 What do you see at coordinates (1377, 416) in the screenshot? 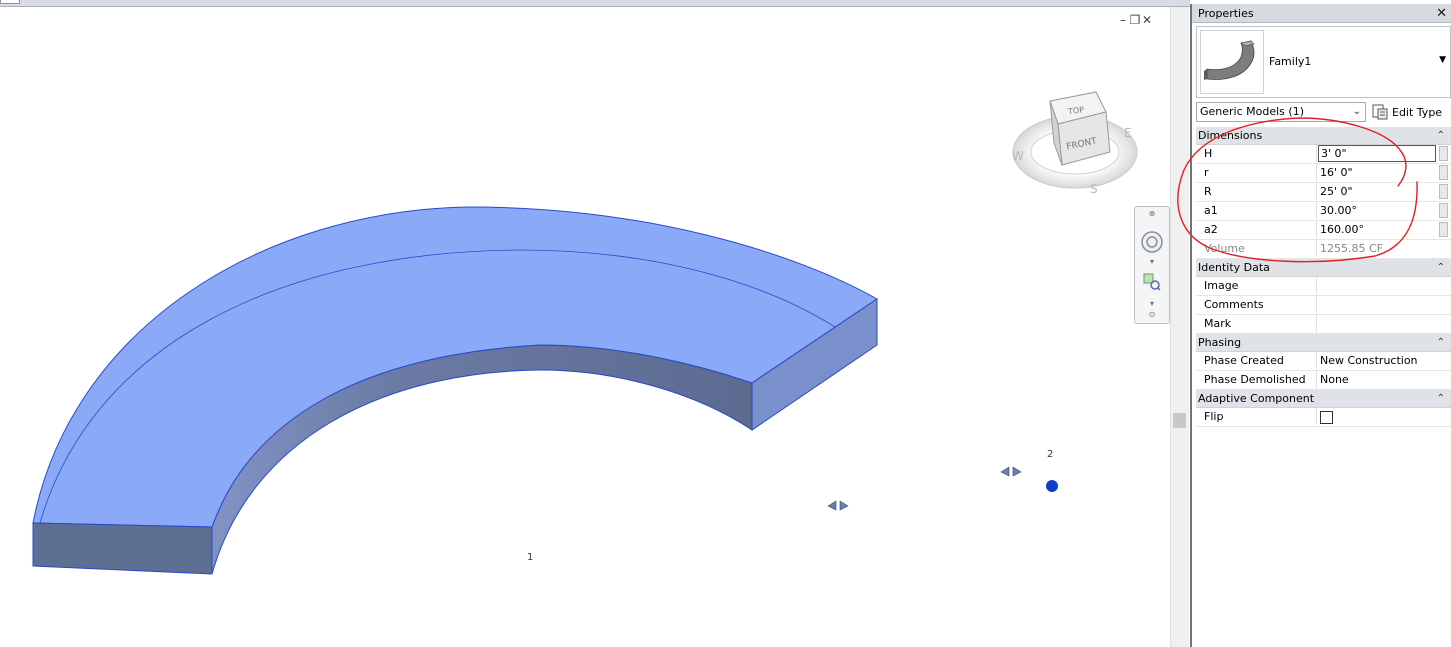
I see `flip-checkbox-cell` at bounding box center [1377, 416].